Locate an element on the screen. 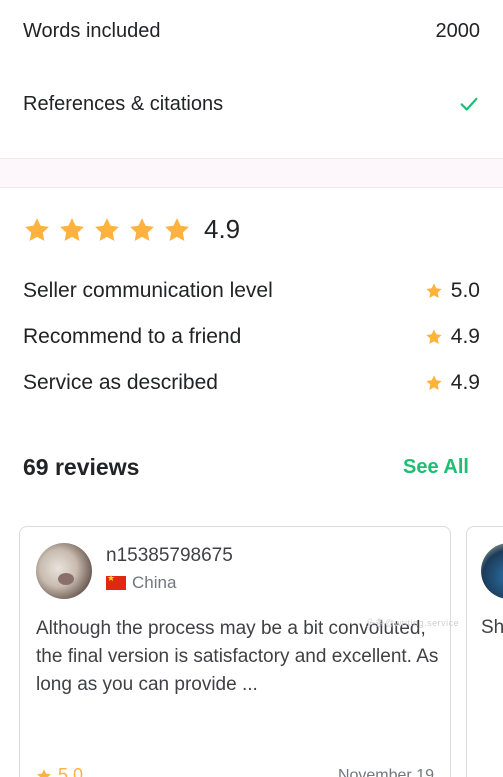 Image resolution: width=503 pixels, height=777 pixels. overall-rating: 4.9 is located at coordinates (131, 229).